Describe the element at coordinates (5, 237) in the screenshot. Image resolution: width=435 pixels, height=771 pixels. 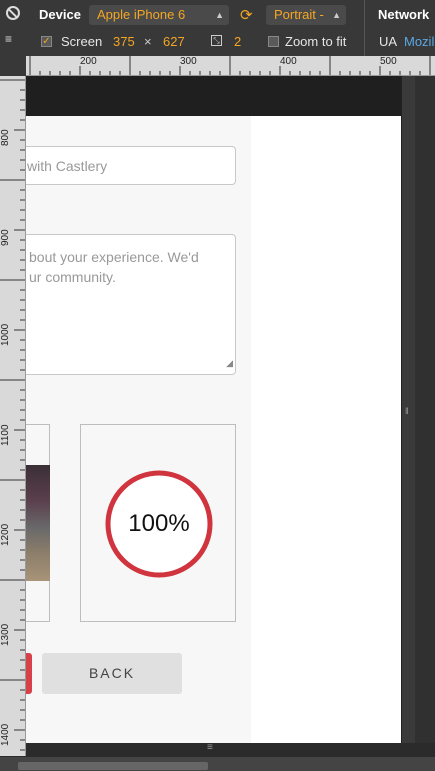
I see `ruler-label: 900` at that location.